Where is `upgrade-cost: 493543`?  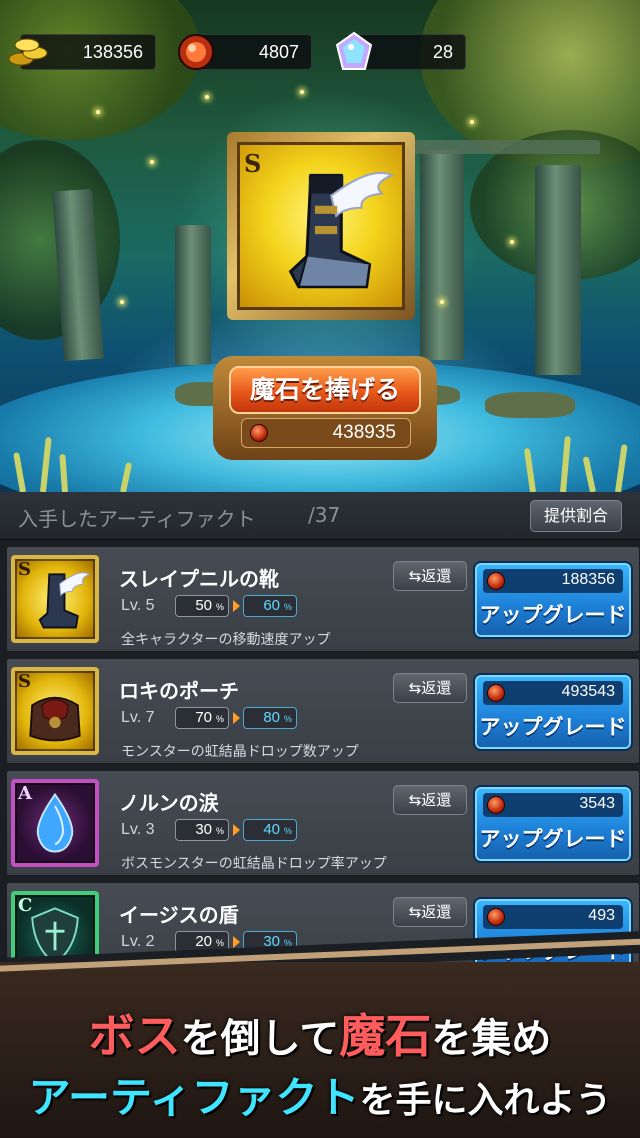
upgrade-cost: 493543 is located at coordinates (553, 693).